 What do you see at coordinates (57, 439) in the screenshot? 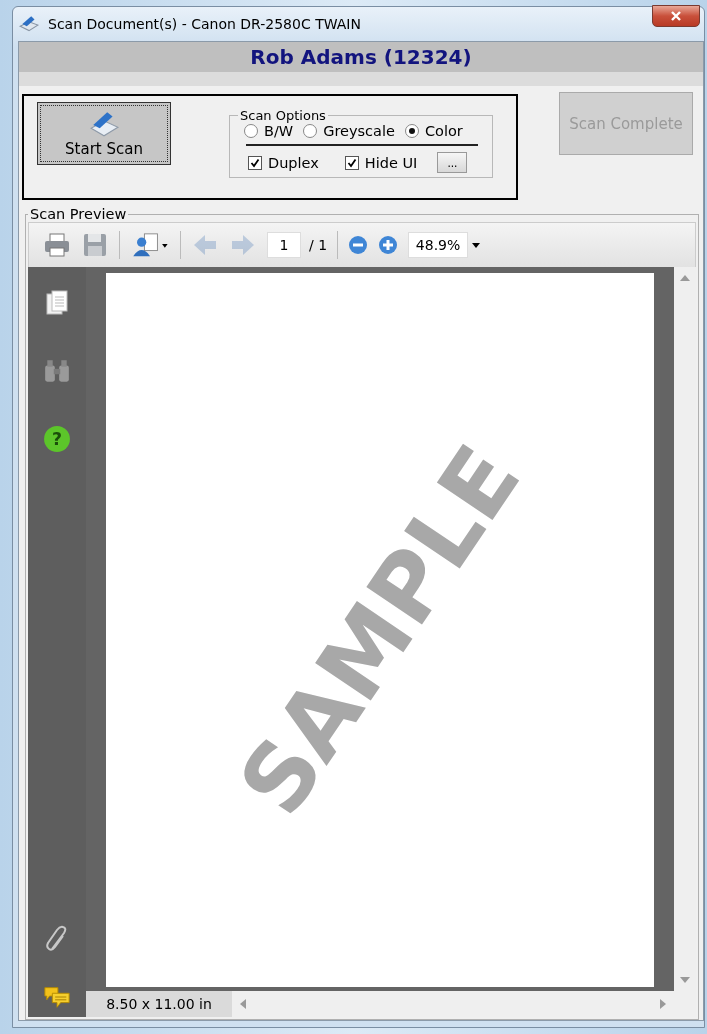
I see `help-icon: ?` at bounding box center [57, 439].